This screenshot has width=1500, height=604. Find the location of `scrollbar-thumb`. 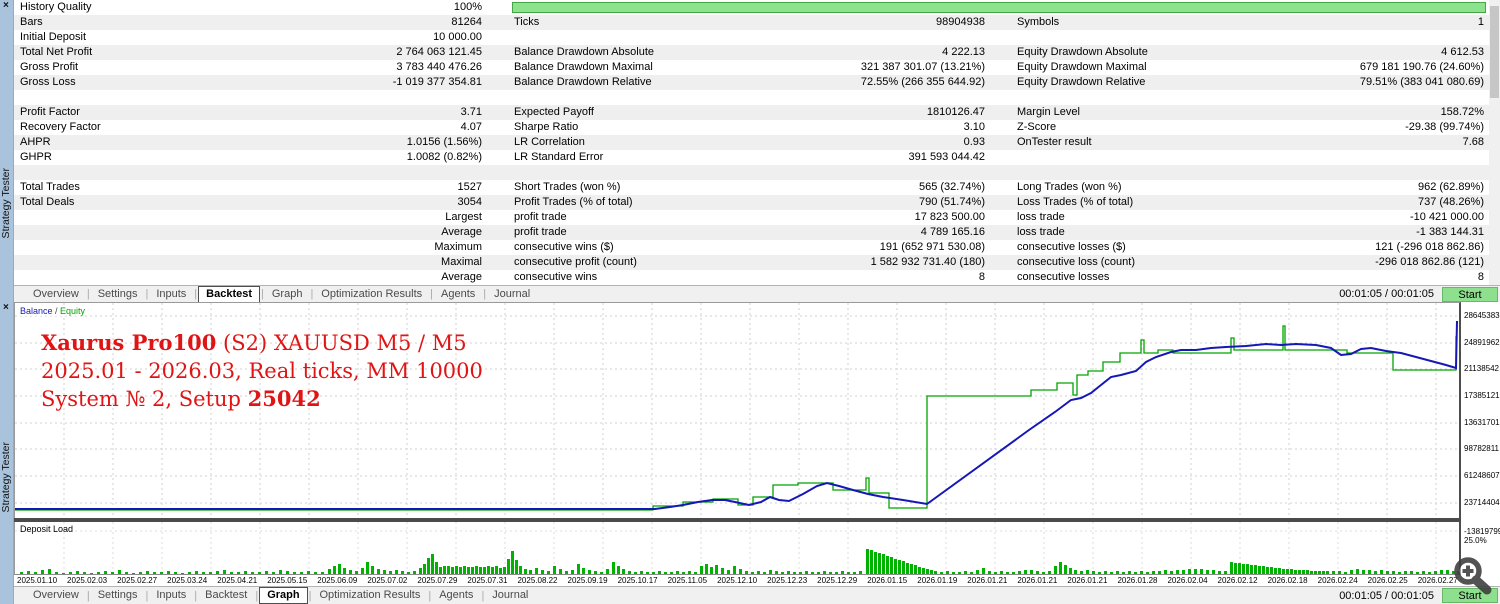

scrollbar-thumb is located at coordinates (1494, 52).